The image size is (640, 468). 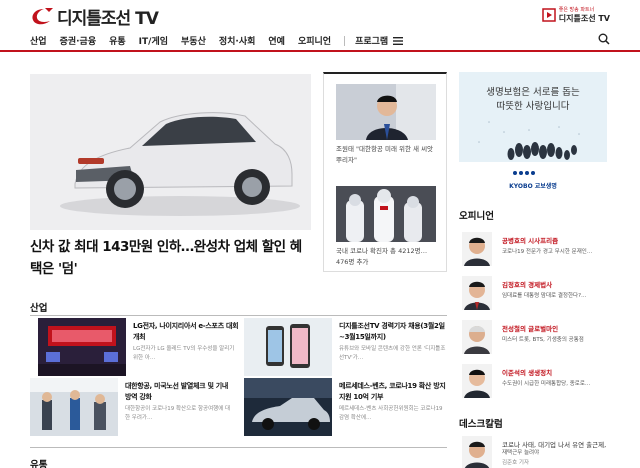 What do you see at coordinates (533, 106) in the screenshot?
I see `ad-copy-line2: 따뜻한 사랑입니다` at bounding box center [533, 106].